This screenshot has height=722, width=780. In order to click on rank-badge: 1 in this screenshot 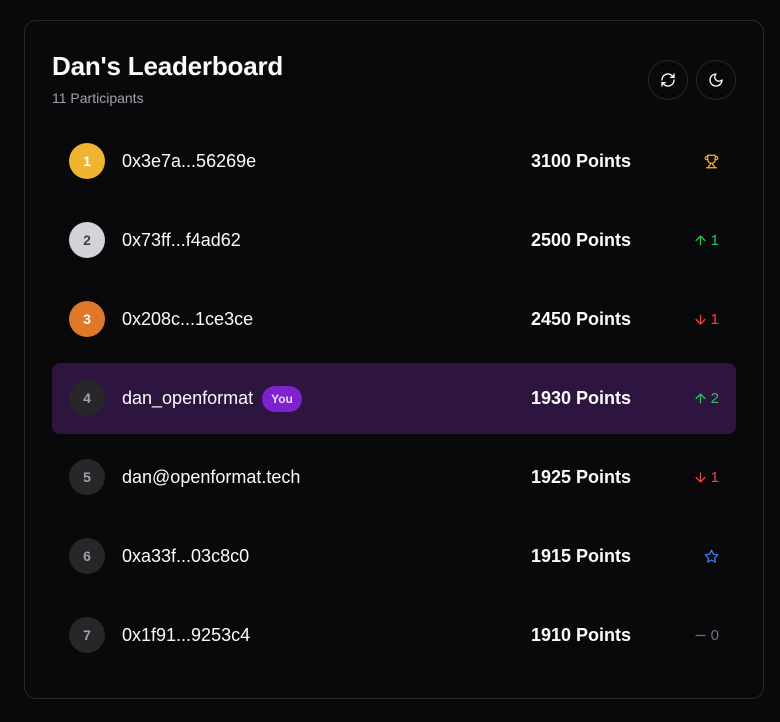, I will do `click(87, 161)`.